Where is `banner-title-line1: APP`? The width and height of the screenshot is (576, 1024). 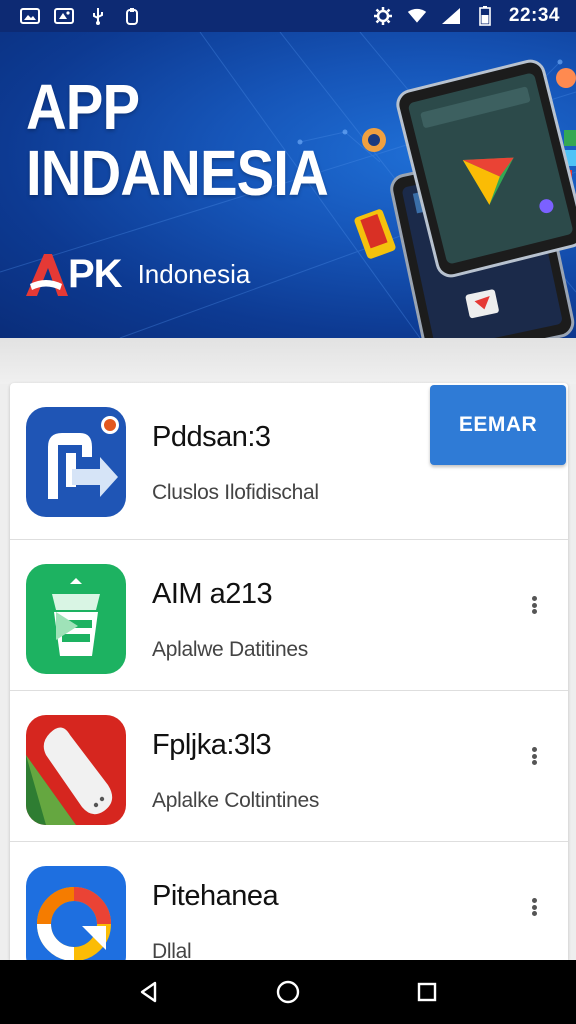
banner-title-line1: APP is located at coordinates (83, 107).